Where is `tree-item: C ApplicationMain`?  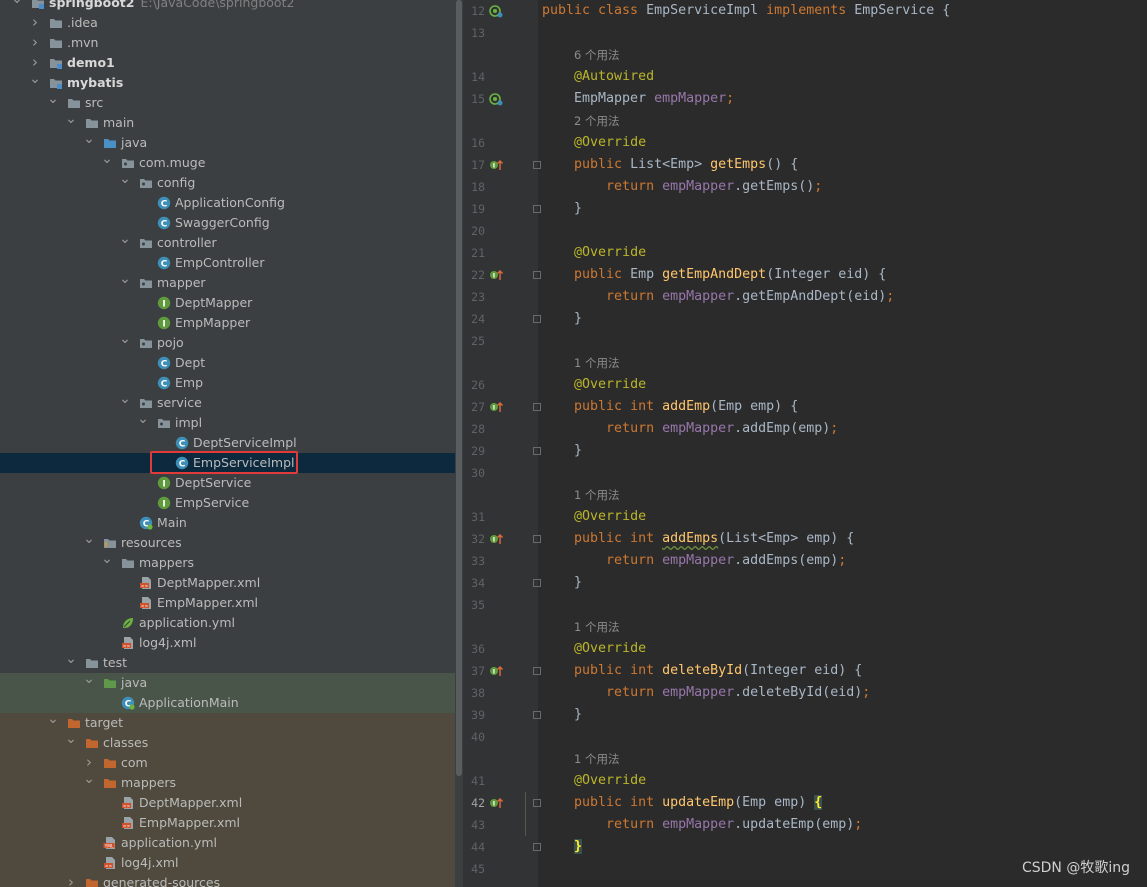 tree-item: C ApplicationMain is located at coordinates (227, 703).